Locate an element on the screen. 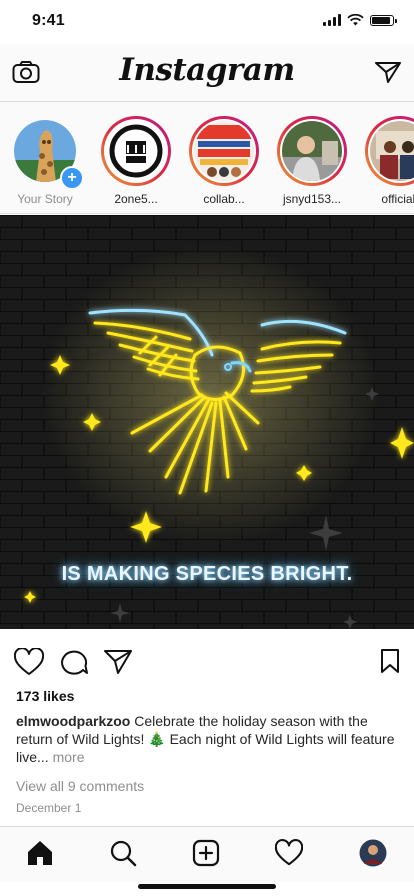 This screenshot has width=414, height=896. likes-count: 173 likes is located at coordinates (45, 696).